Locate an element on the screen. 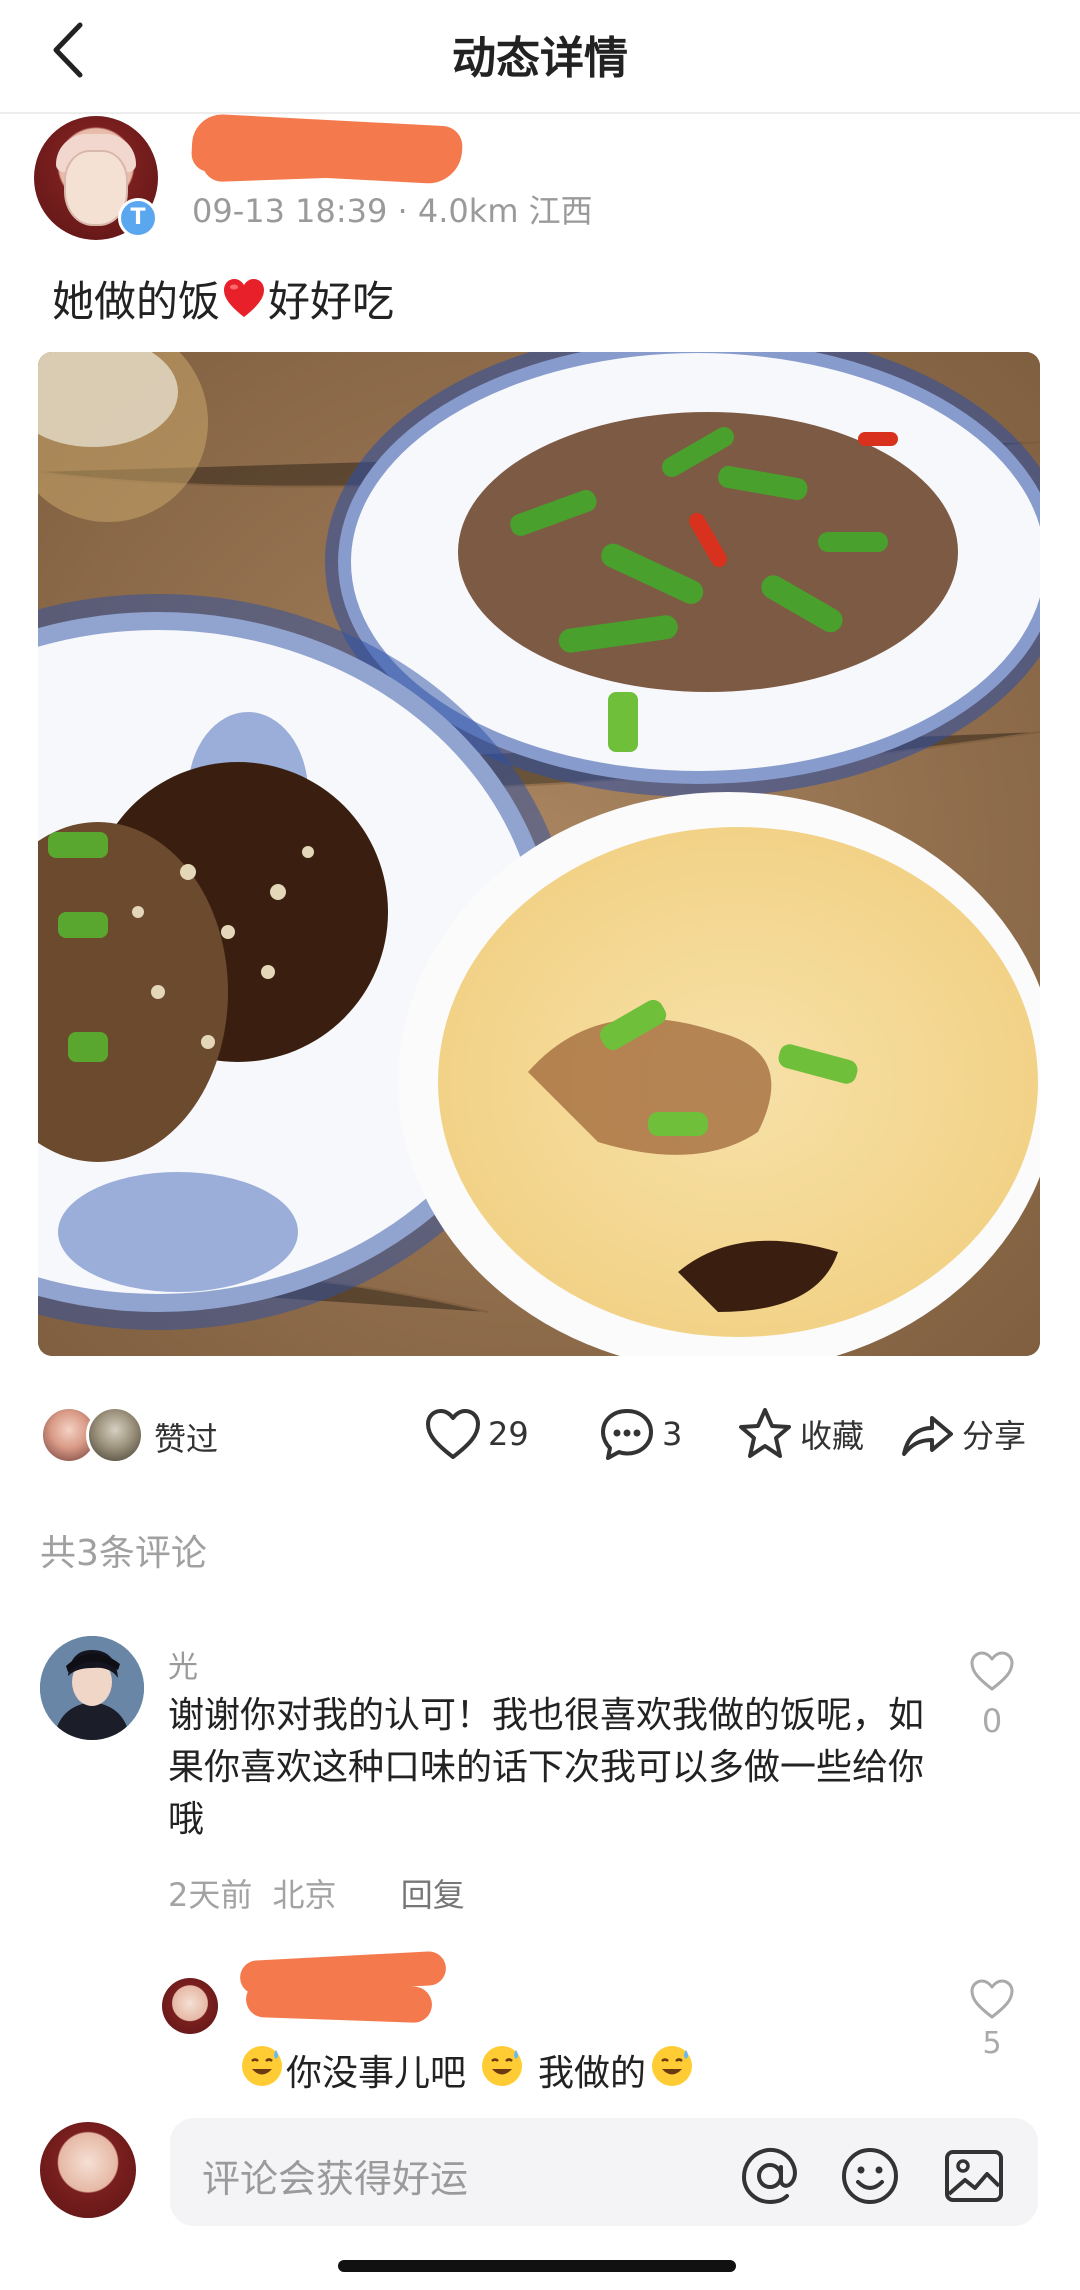  mention-button is located at coordinates (770, 2176).